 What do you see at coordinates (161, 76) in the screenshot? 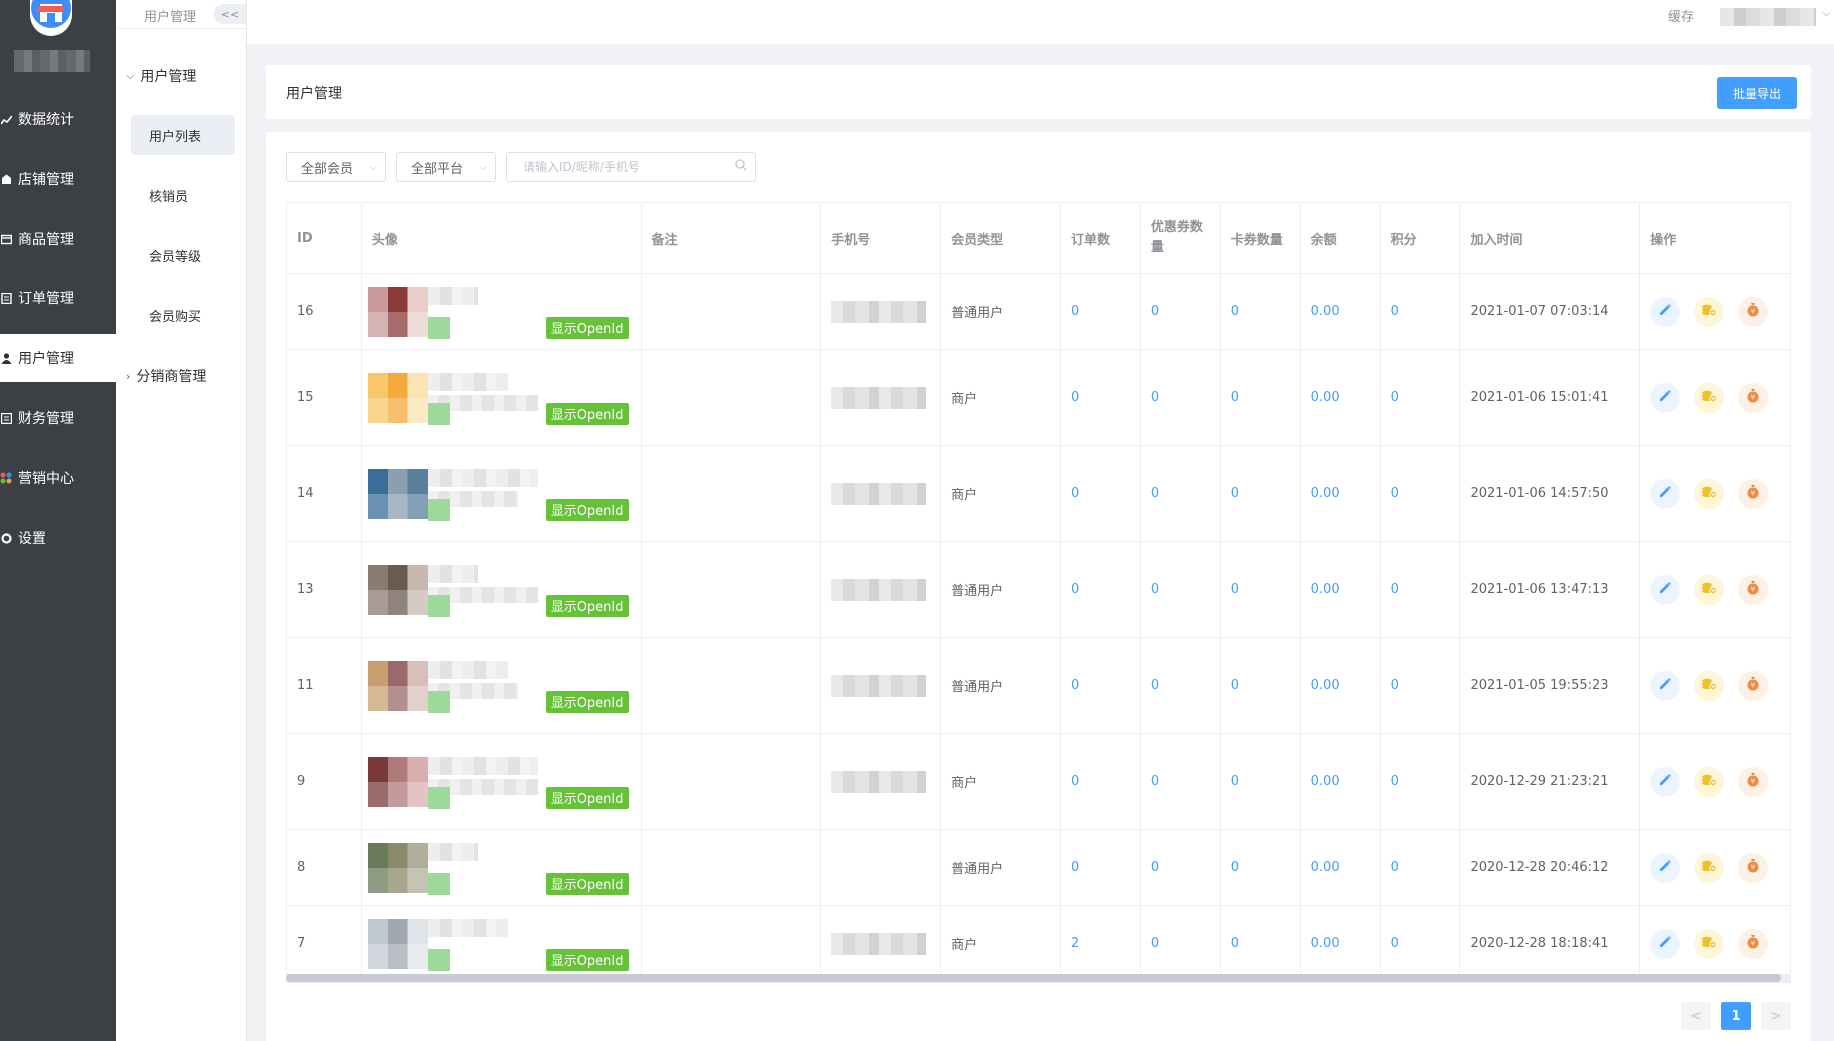
I see `submenu-group-user: ⌵ 用户管理` at bounding box center [161, 76].